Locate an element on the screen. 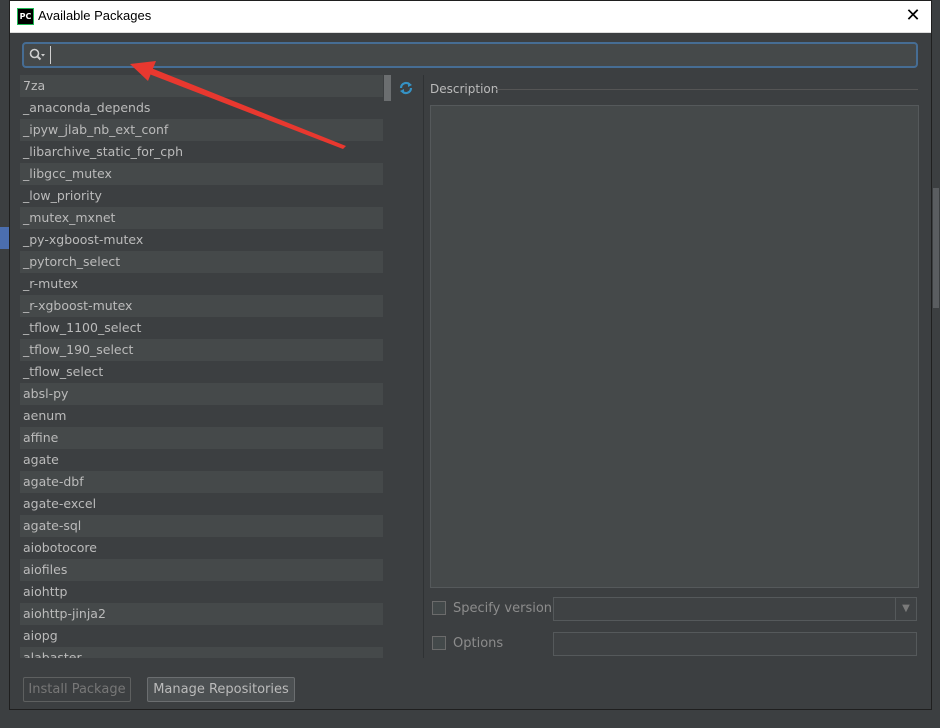  package-list-scrollbar is located at coordinates (387, 366).